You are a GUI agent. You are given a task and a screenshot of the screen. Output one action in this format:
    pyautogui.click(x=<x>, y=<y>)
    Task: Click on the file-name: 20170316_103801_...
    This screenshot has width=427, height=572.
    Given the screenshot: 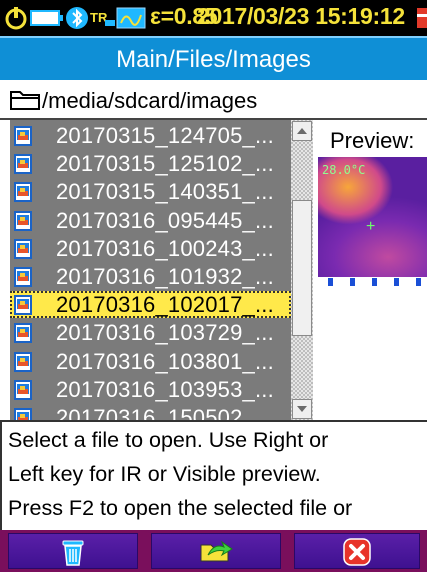 What is the action you would take?
    pyautogui.click(x=165, y=361)
    